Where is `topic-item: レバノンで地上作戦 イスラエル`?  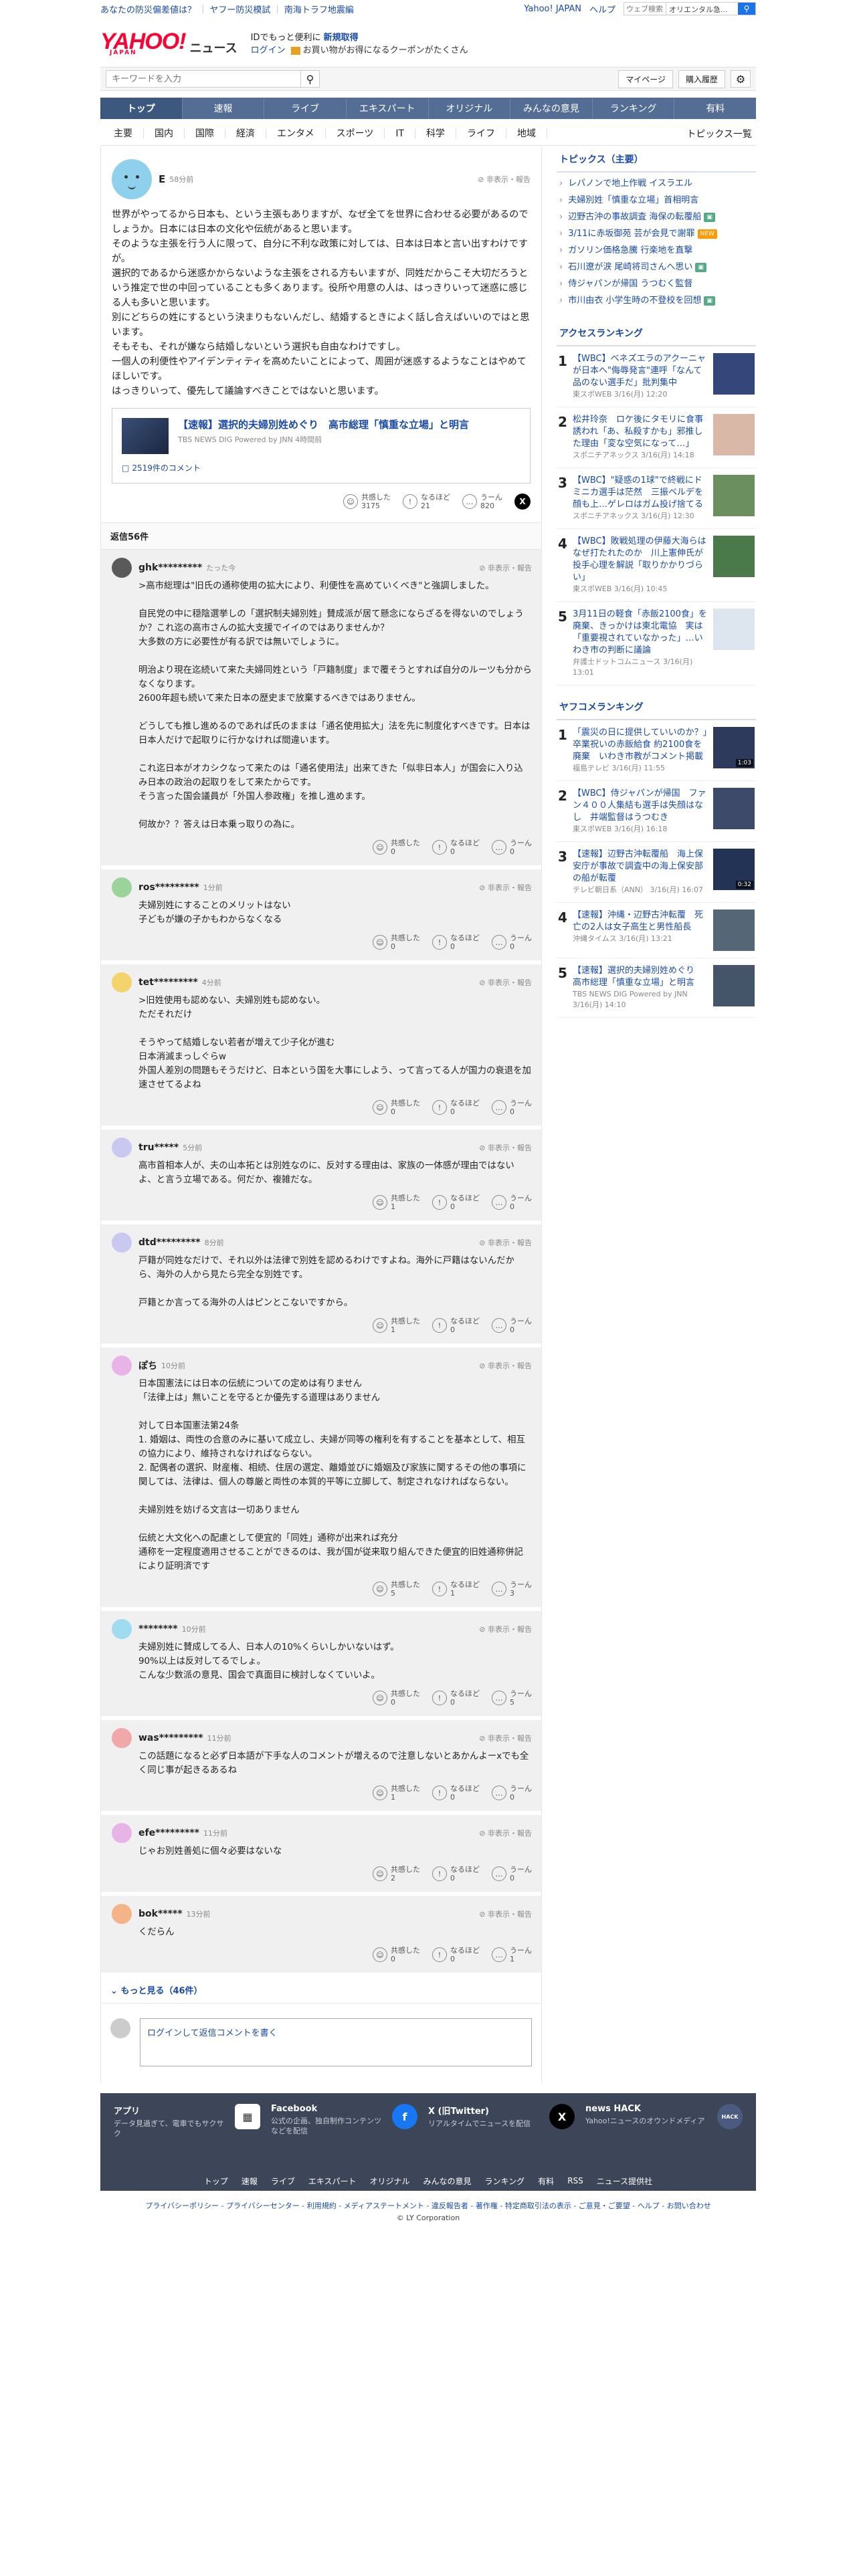 topic-item: レバノンで地上作戦 イスラエル is located at coordinates (656, 184).